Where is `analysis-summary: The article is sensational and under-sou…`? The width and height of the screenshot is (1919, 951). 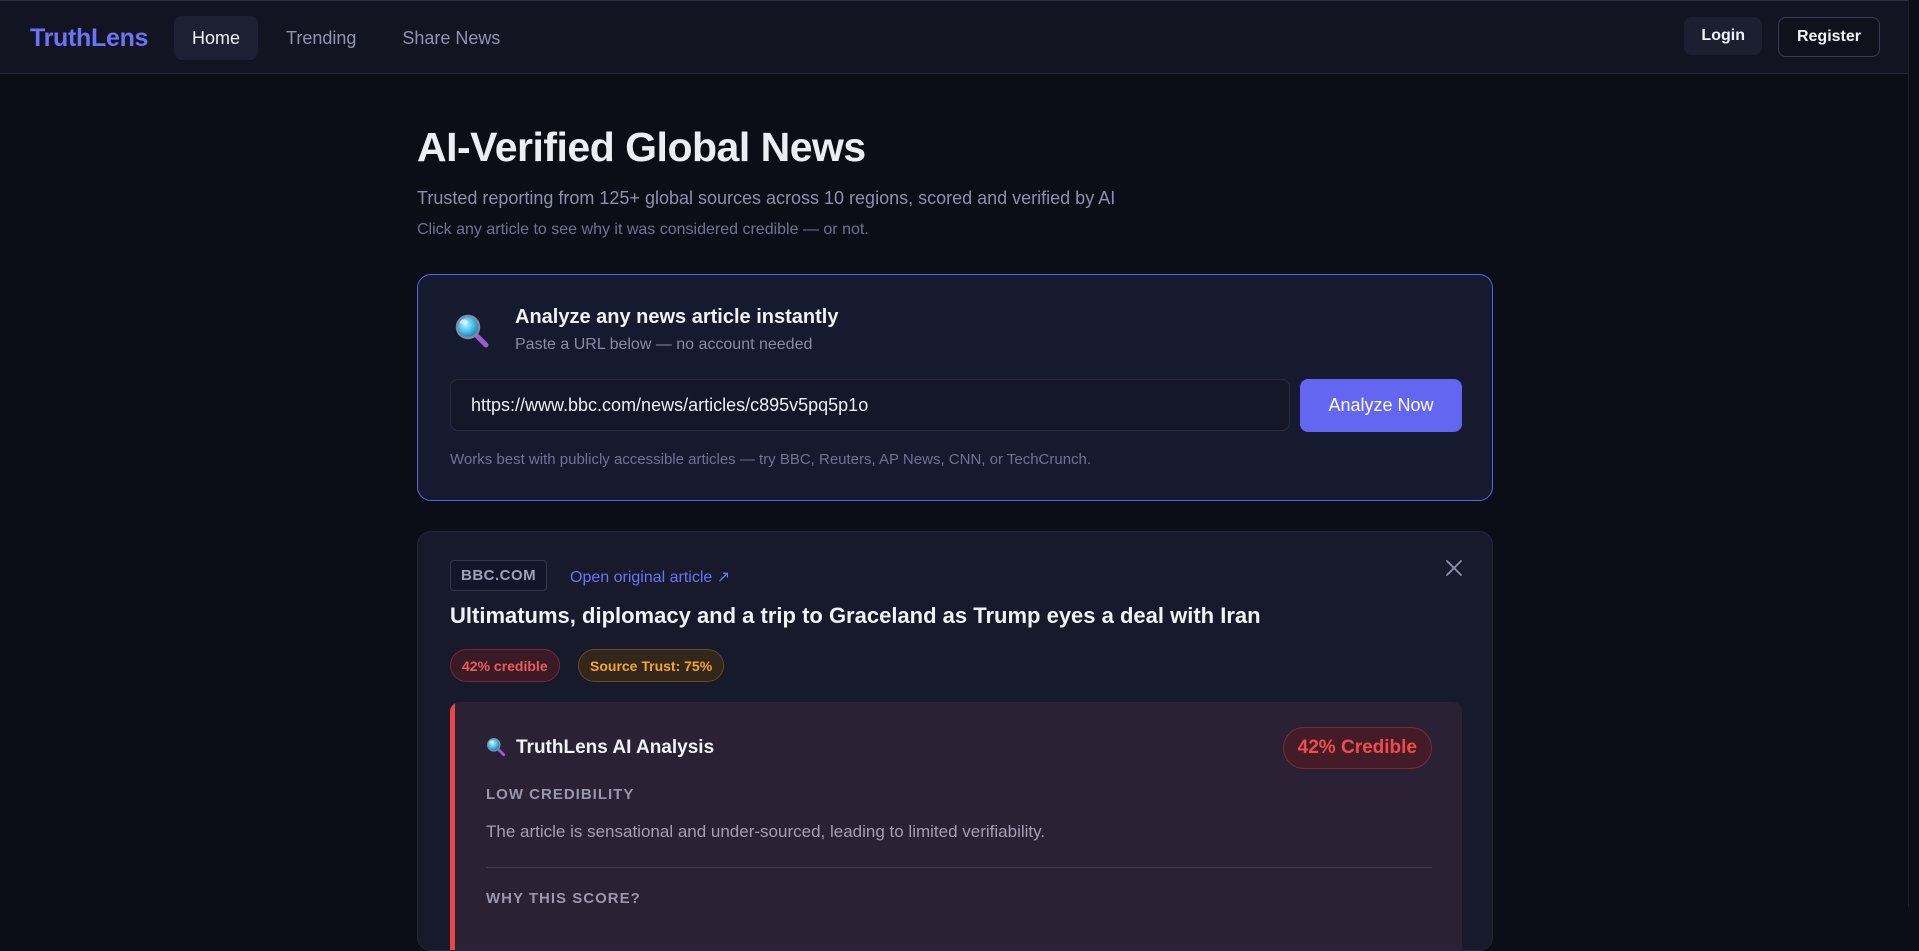
analysis-summary: The article is sensational and under-sou… is located at coordinates (766, 831).